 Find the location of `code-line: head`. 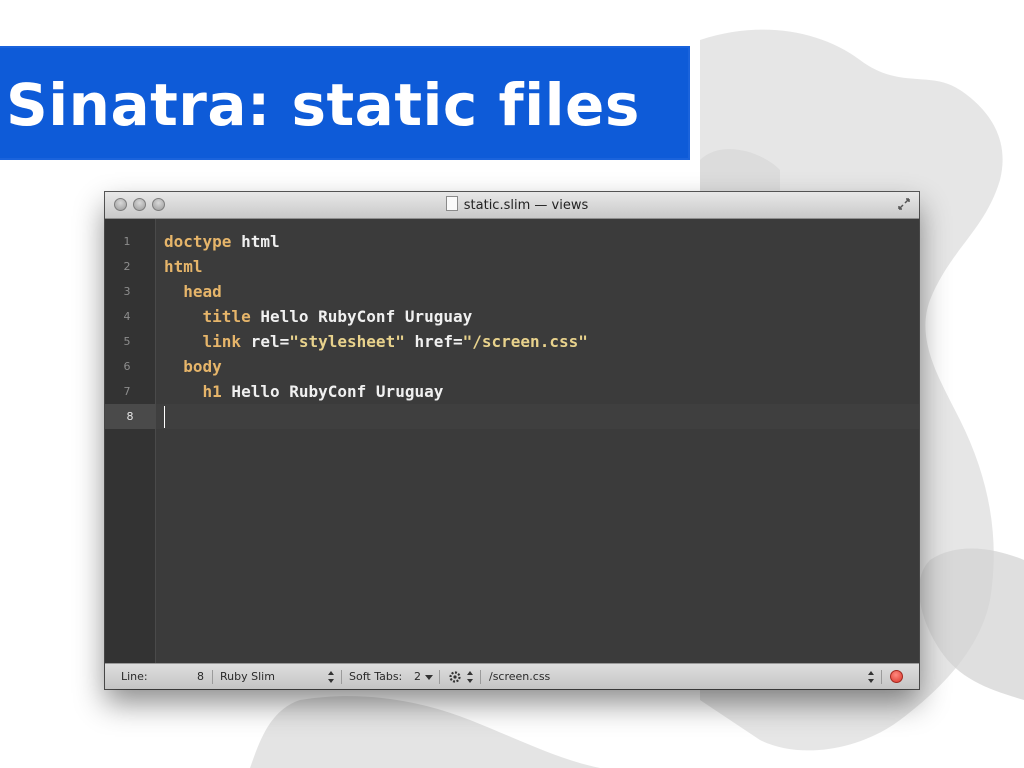

code-line: head is located at coordinates (202, 291).